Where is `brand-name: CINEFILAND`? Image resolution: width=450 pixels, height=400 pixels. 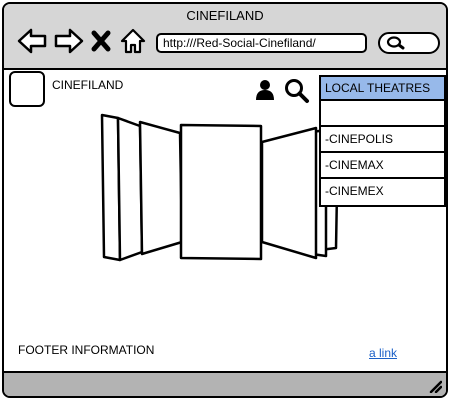 brand-name: CINEFILAND is located at coordinates (88, 85).